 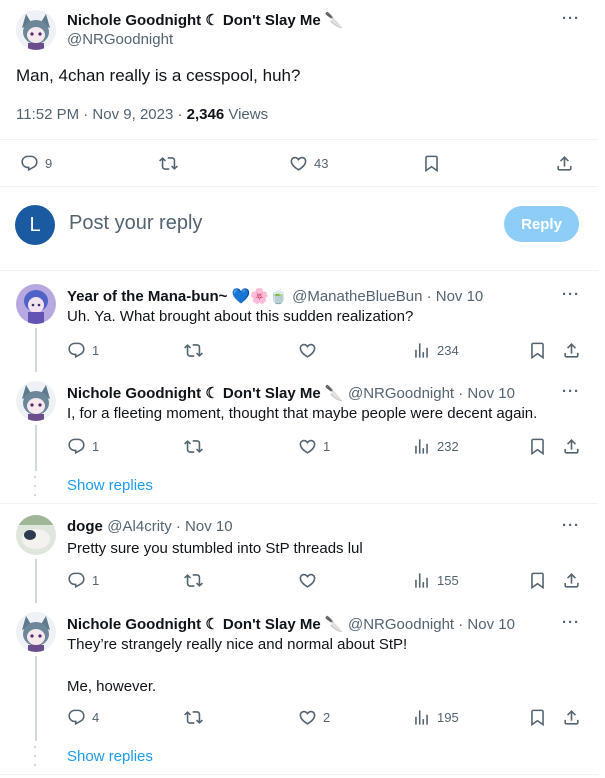 What do you see at coordinates (135, 223) in the screenshot?
I see `reply-input: Post your reply` at bounding box center [135, 223].